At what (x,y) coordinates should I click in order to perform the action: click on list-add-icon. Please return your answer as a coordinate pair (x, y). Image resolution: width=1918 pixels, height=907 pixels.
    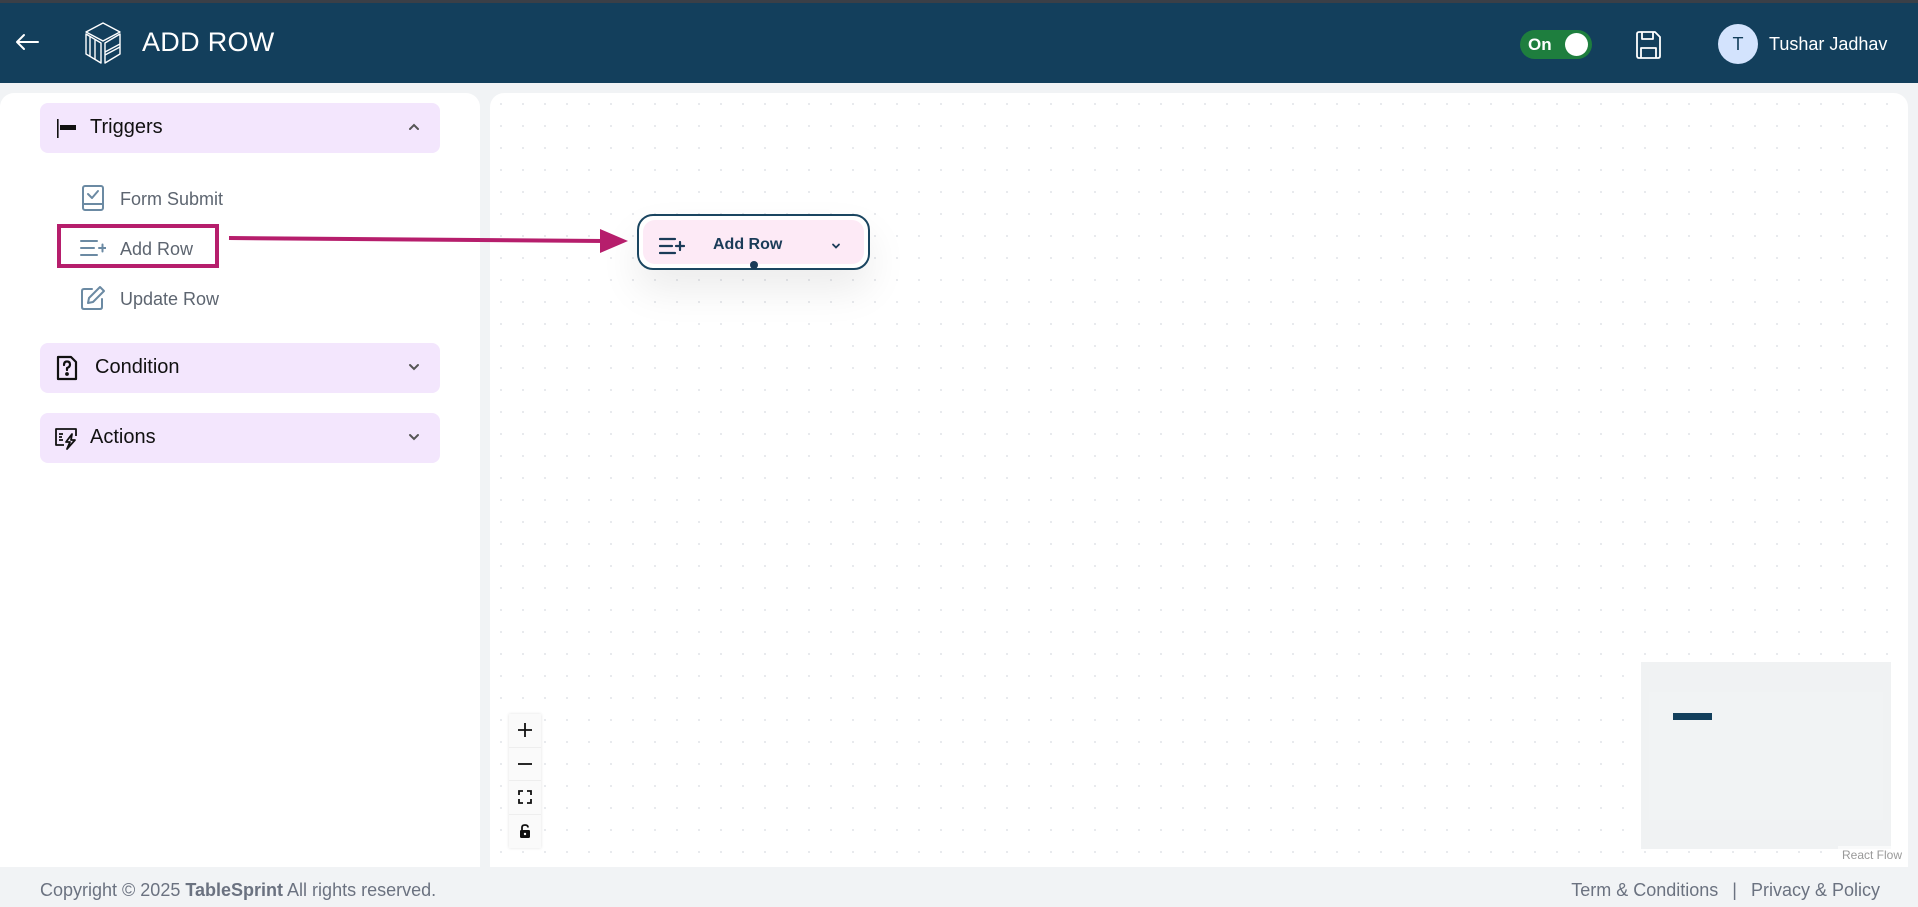
    Looking at the image, I should click on (672, 246).